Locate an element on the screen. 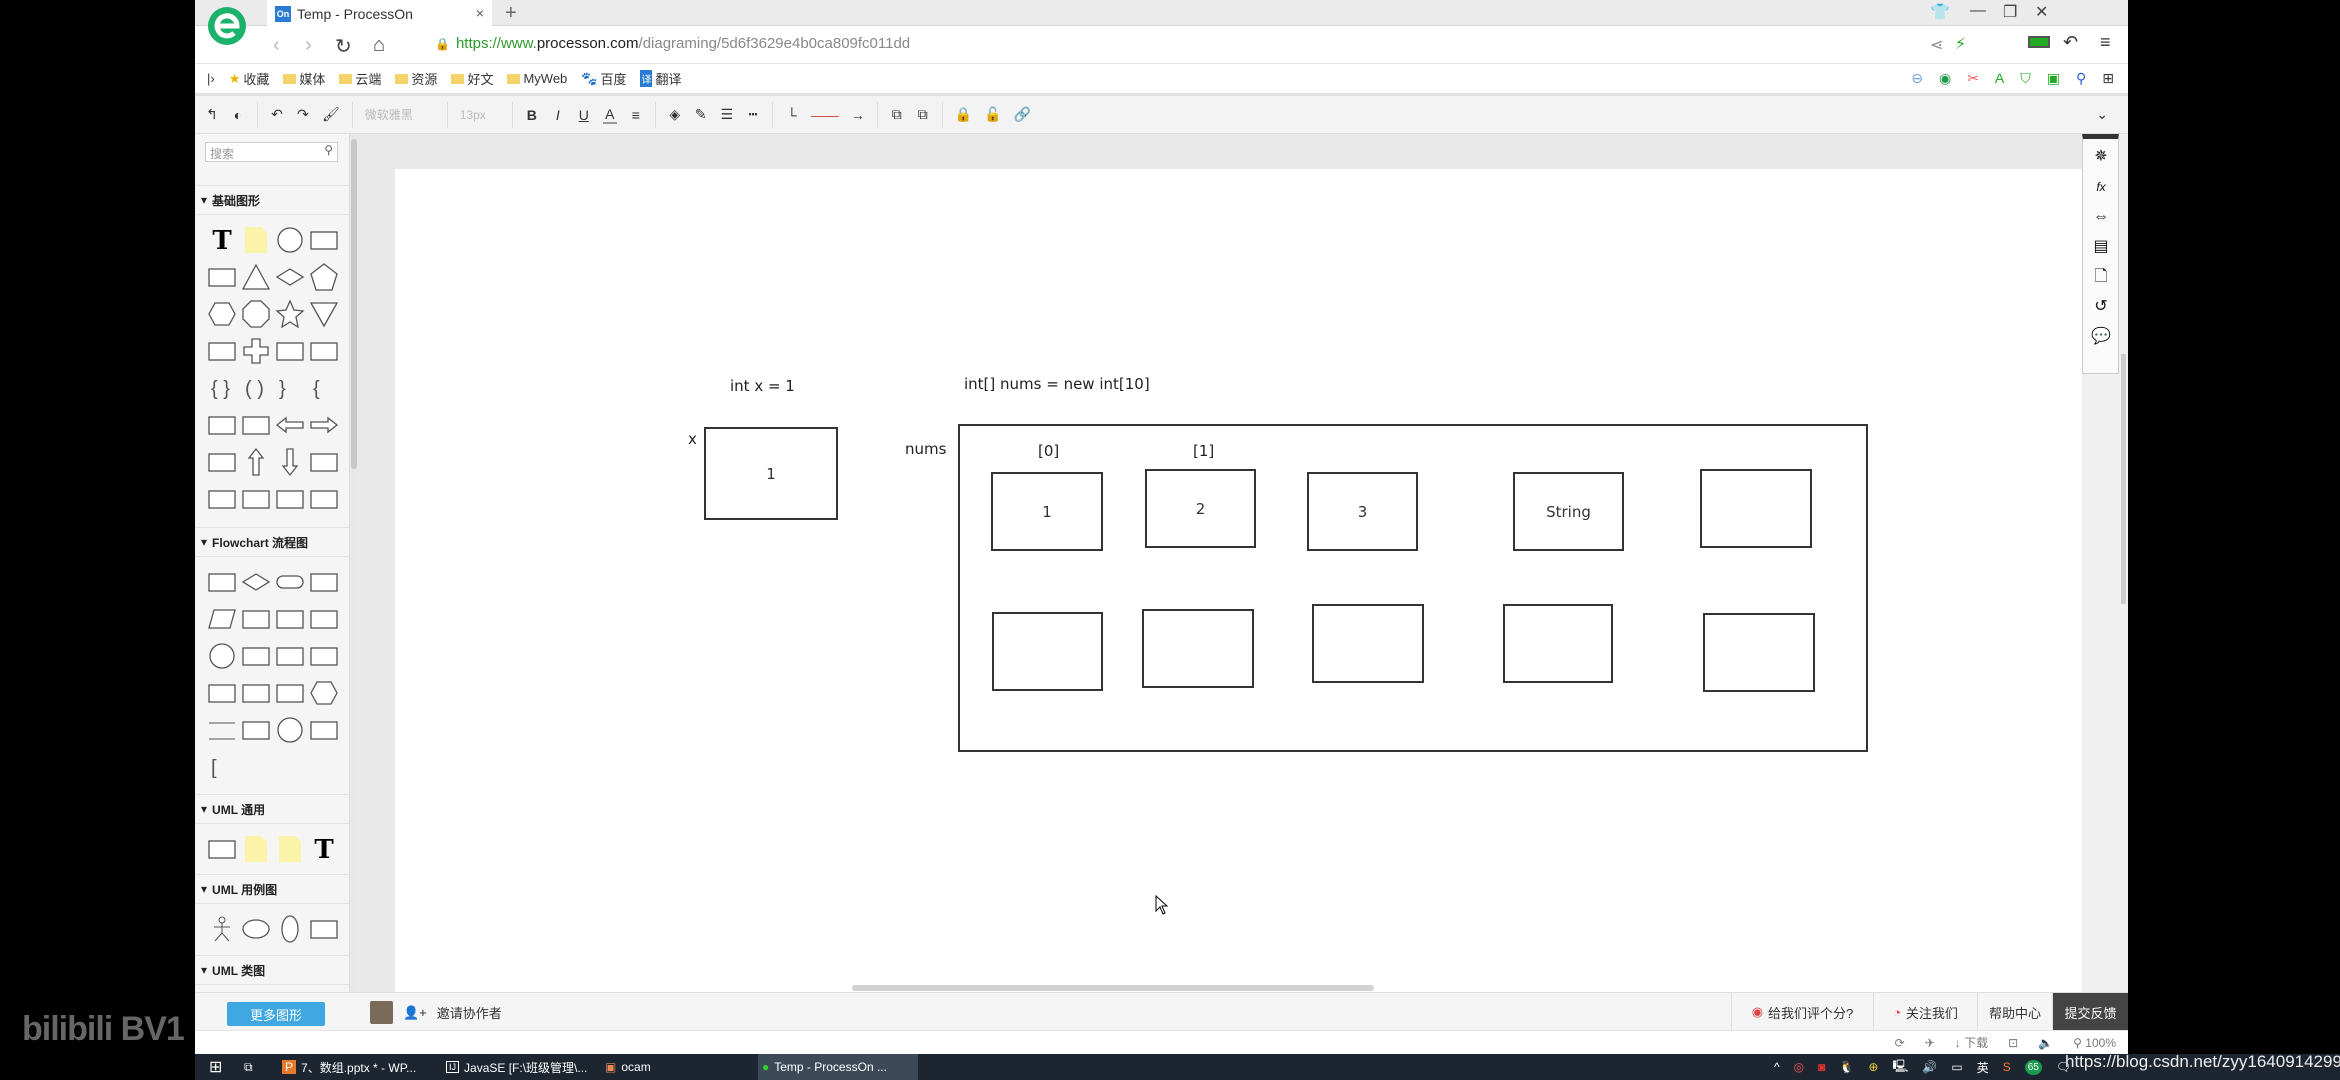 This screenshot has height=1080, width=2340. new-tab-button: + is located at coordinates (511, 13).